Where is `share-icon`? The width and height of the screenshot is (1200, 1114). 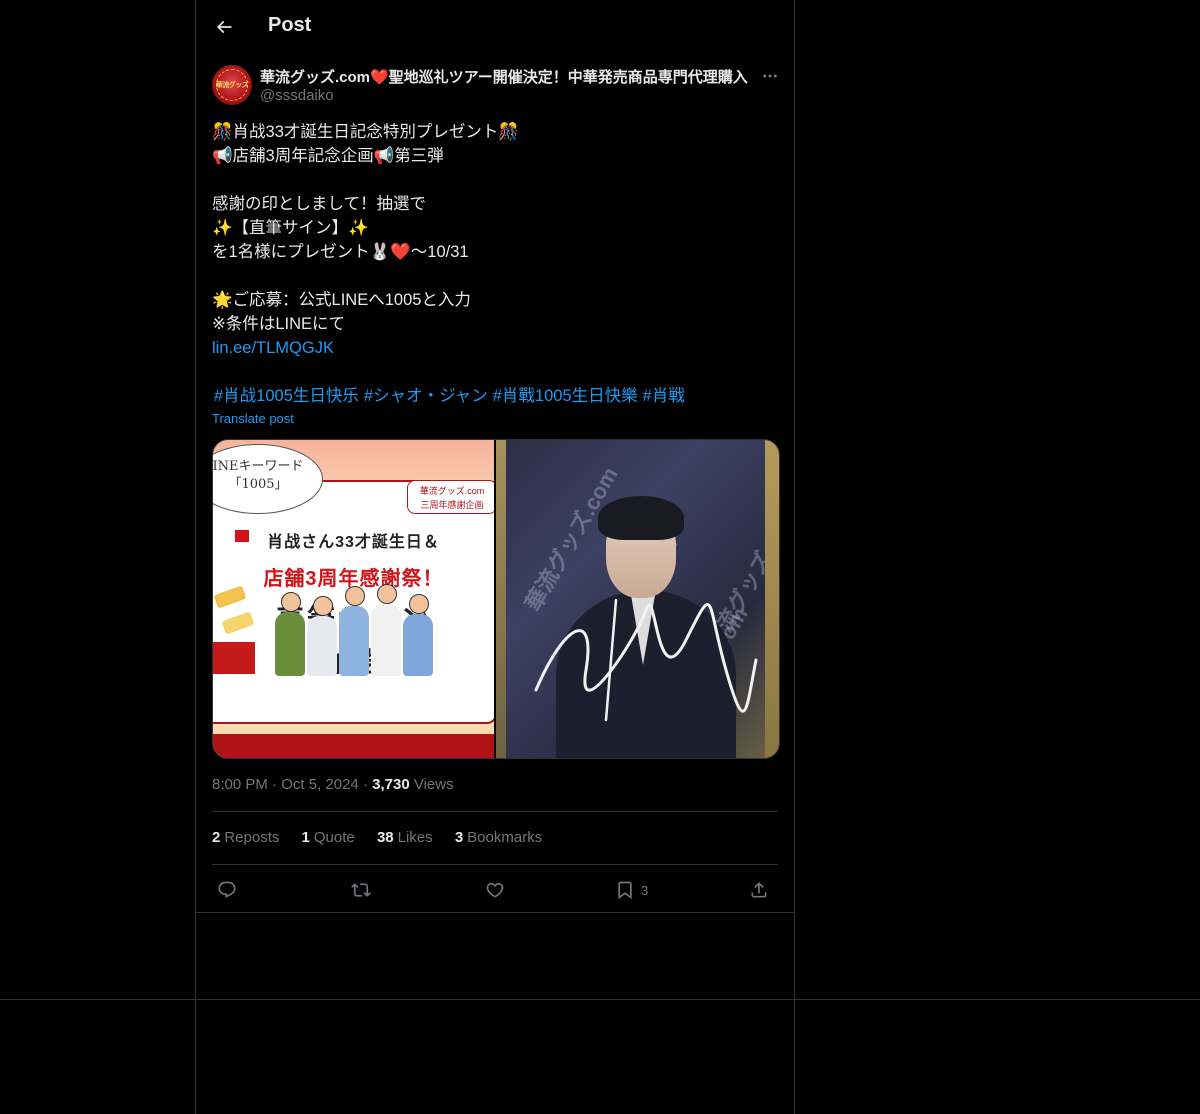
share-icon is located at coordinates (759, 890).